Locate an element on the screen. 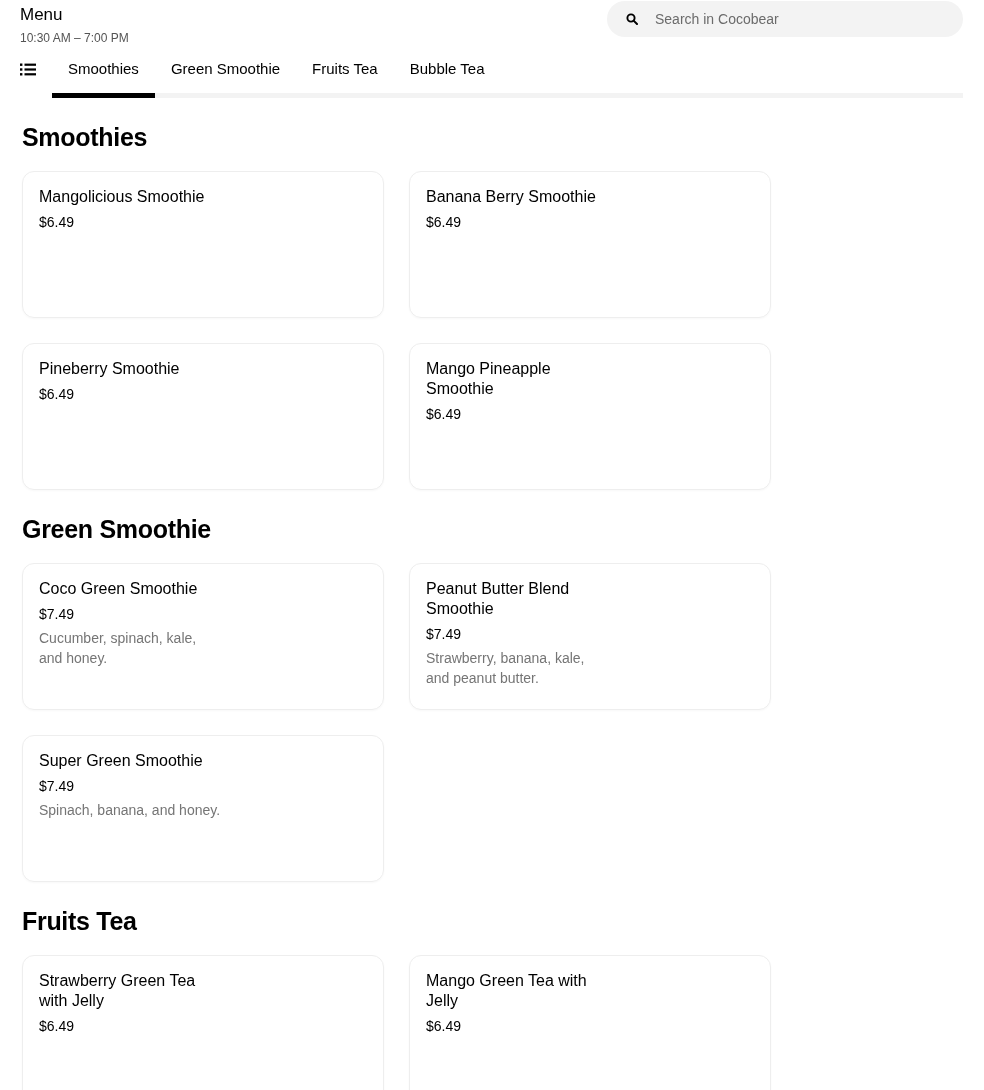  item-name: Mango Pineapple Smoothie is located at coordinates (489, 379).